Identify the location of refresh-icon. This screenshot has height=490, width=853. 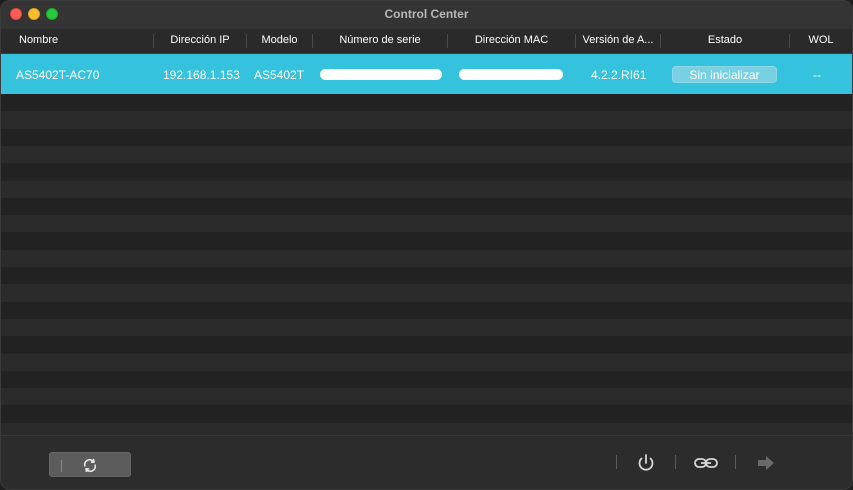
(90, 465).